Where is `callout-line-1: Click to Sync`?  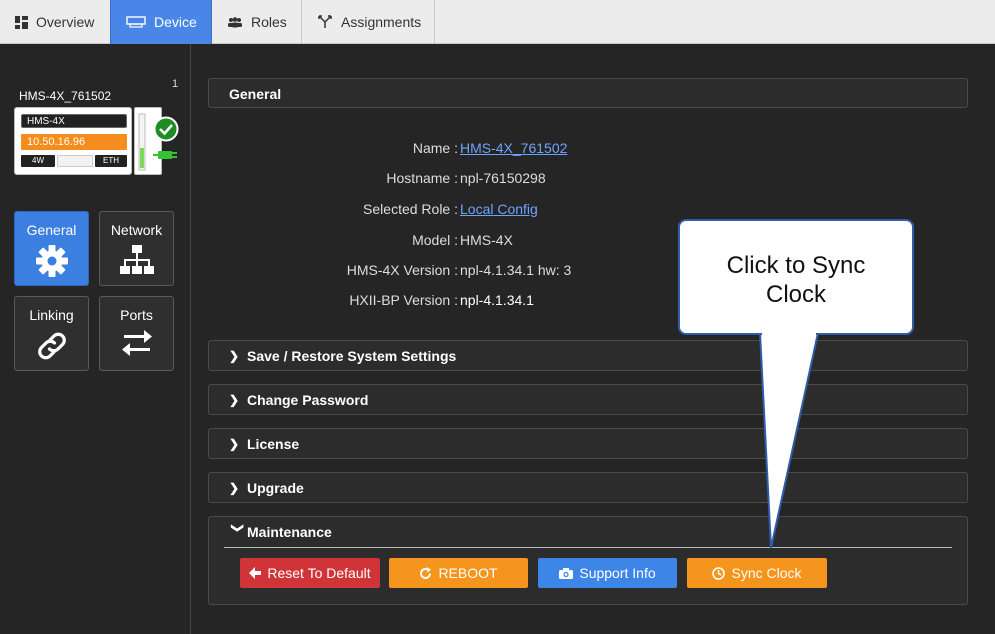 callout-line-1: Click to Sync is located at coordinates (796, 265).